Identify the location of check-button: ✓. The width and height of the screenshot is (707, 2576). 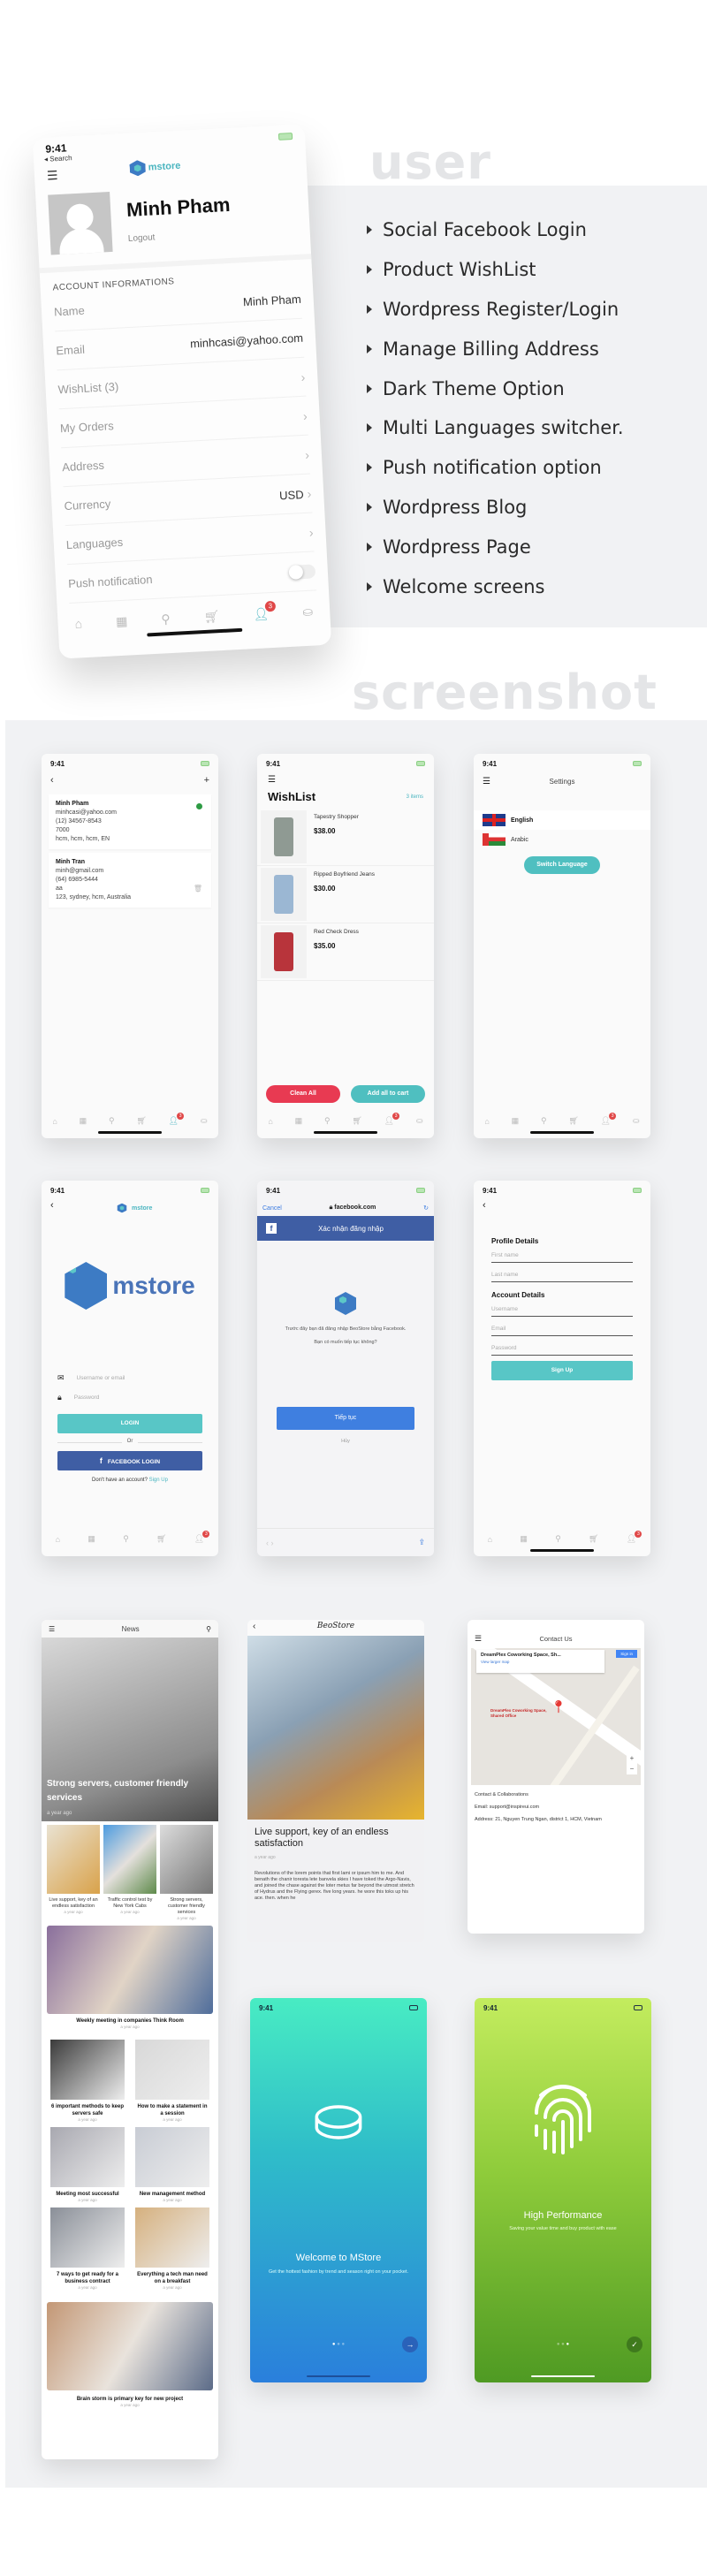
(634, 2344).